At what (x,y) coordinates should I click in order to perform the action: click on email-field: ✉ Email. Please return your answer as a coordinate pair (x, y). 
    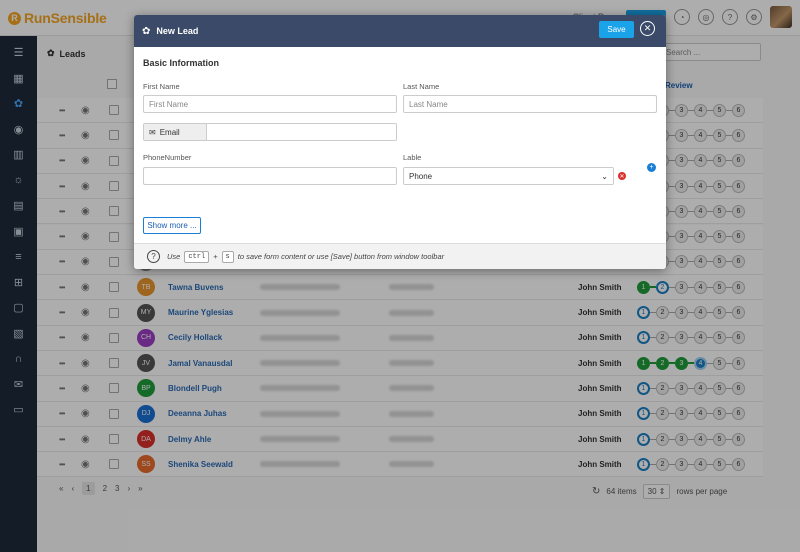
    Looking at the image, I should click on (270, 132).